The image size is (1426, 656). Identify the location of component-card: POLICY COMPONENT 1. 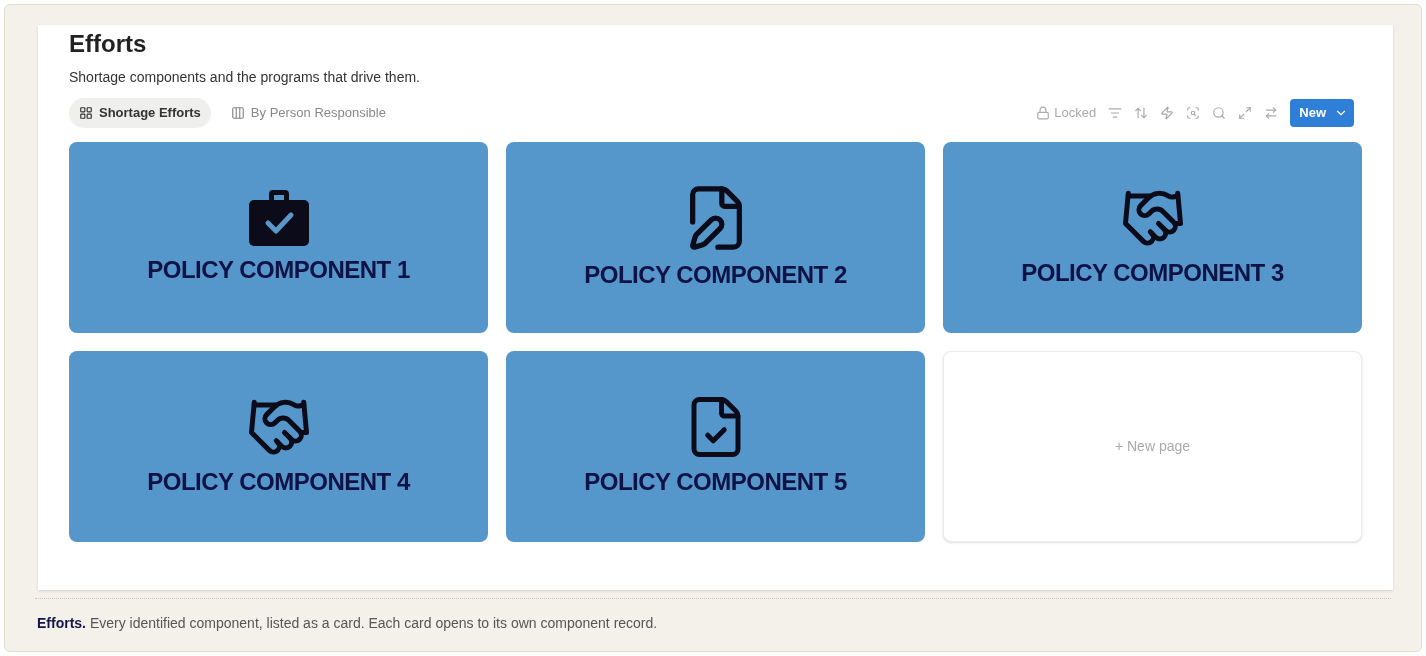
(278, 237).